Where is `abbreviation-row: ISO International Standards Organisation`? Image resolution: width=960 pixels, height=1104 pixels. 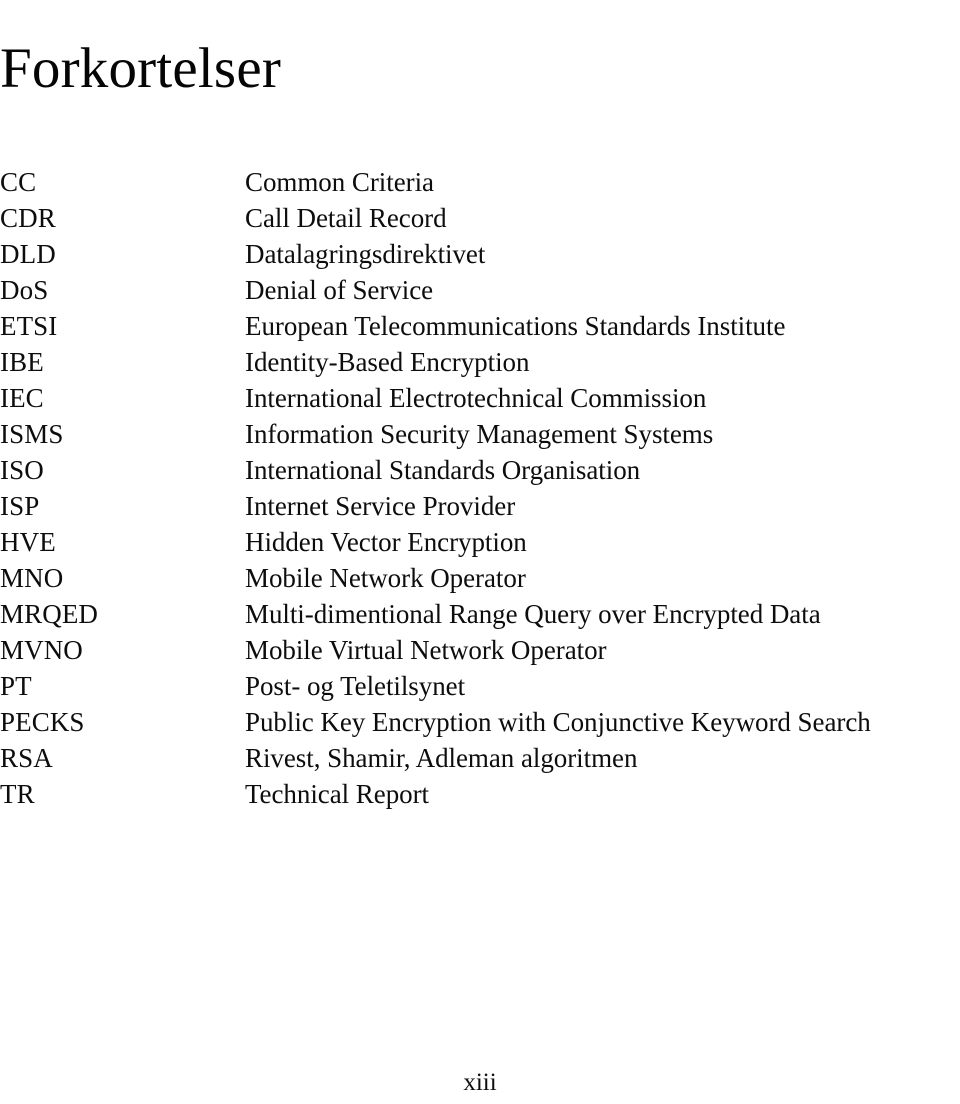 abbreviation-row: ISO International Standards Organisation is located at coordinates (480, 470).